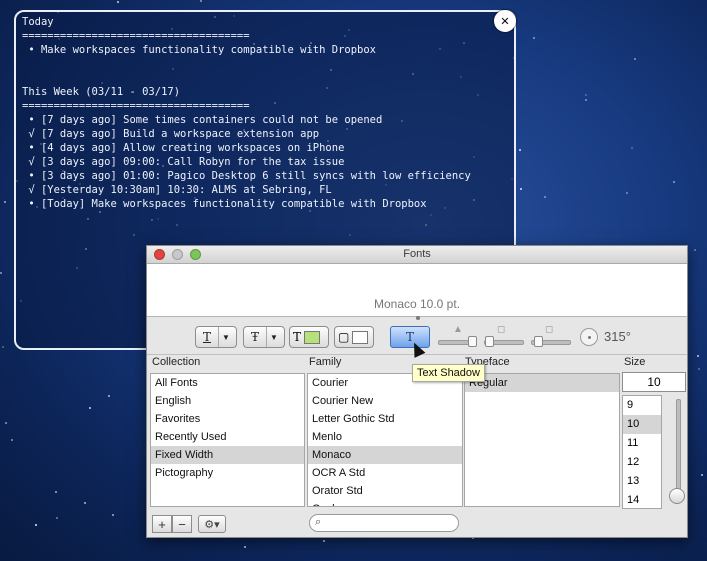 The width and height of the screenshot is (707, 561). I want to click on shadow-blur-icon: ◻, so click(501, 329).